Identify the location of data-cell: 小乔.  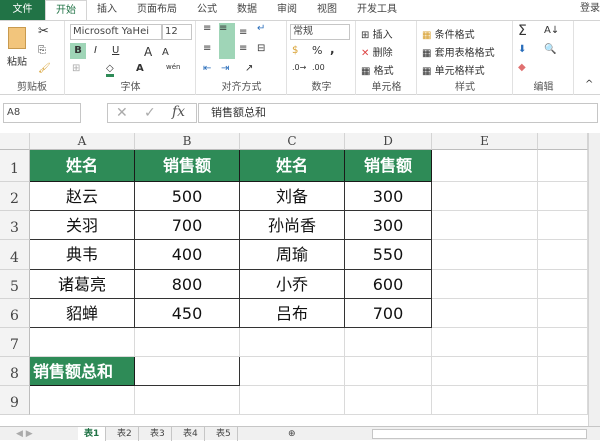
(292, 284).